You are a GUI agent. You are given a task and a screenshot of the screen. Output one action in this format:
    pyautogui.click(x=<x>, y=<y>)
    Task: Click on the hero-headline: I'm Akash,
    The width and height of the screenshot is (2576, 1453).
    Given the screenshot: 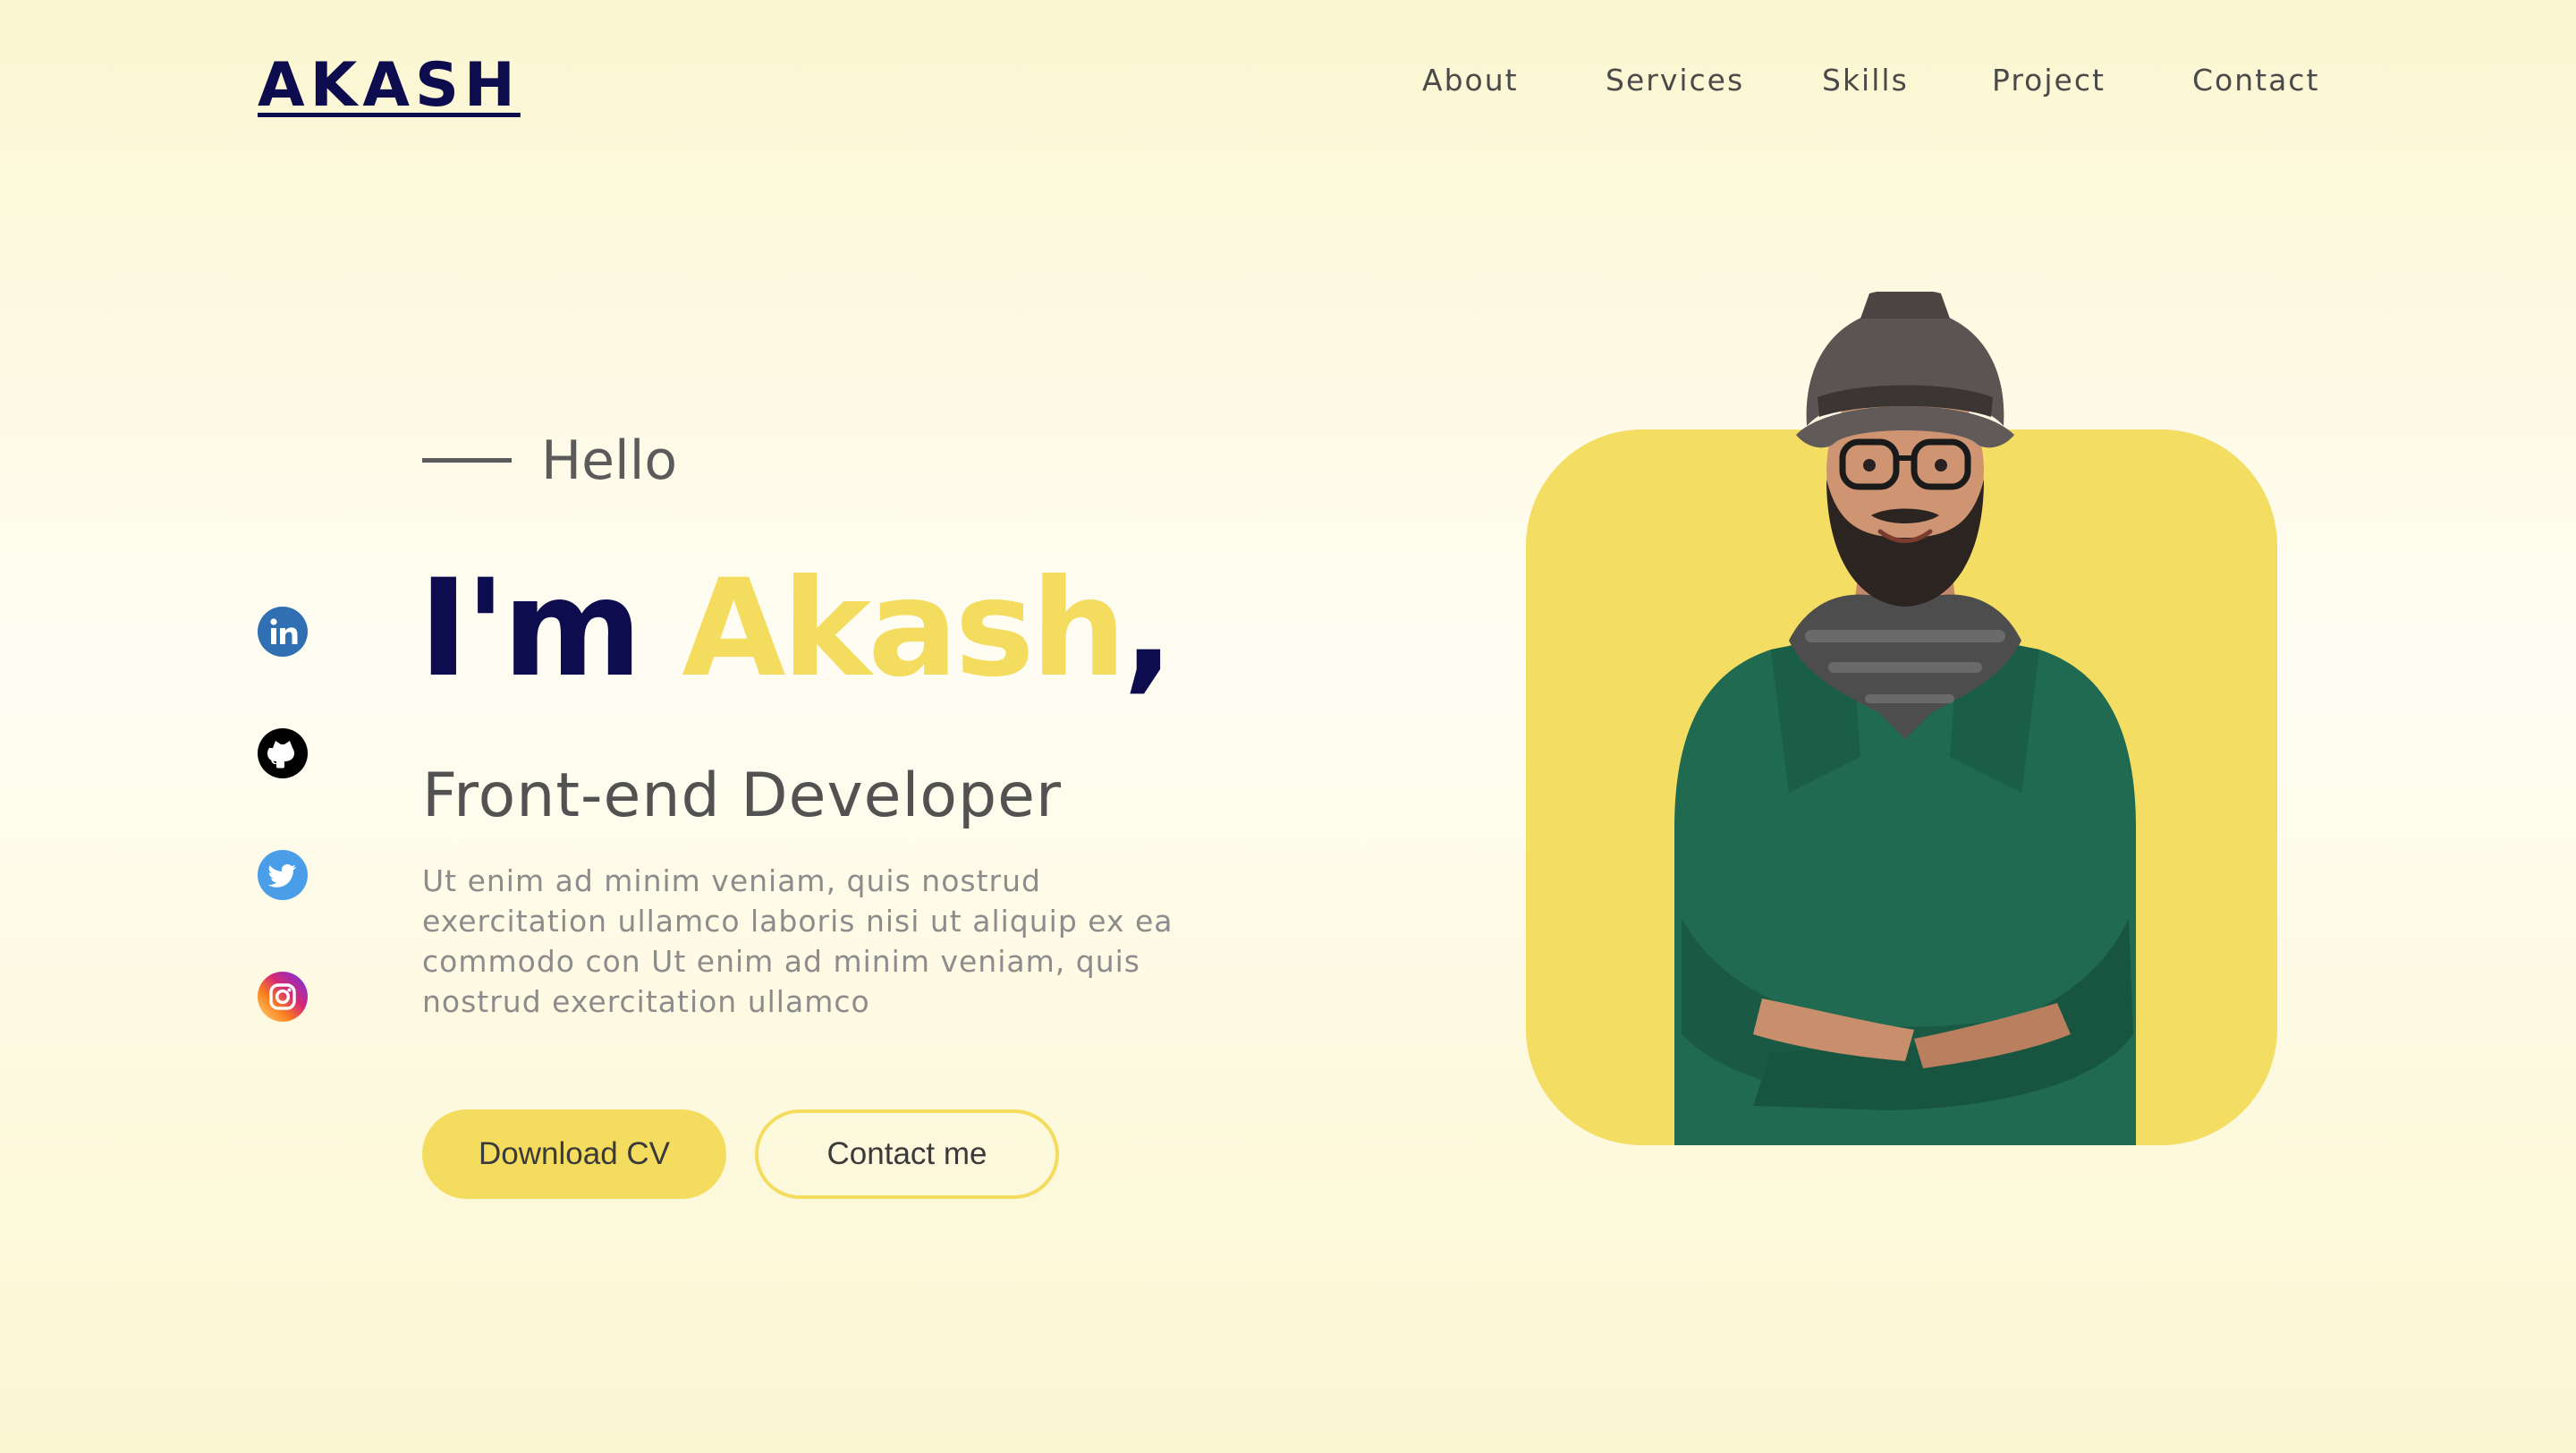 What is the action you would take?
    pyautogui.click(x=796, y=629)
    